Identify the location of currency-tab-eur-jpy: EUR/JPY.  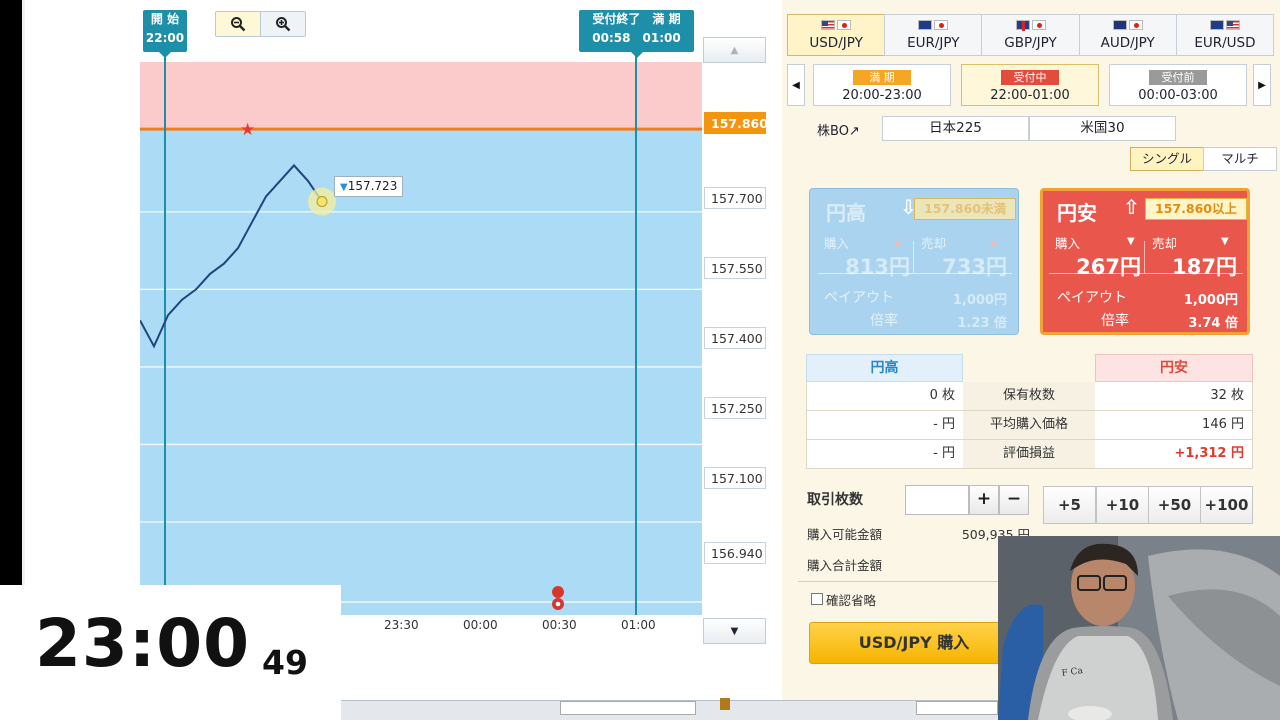
(933, 35).